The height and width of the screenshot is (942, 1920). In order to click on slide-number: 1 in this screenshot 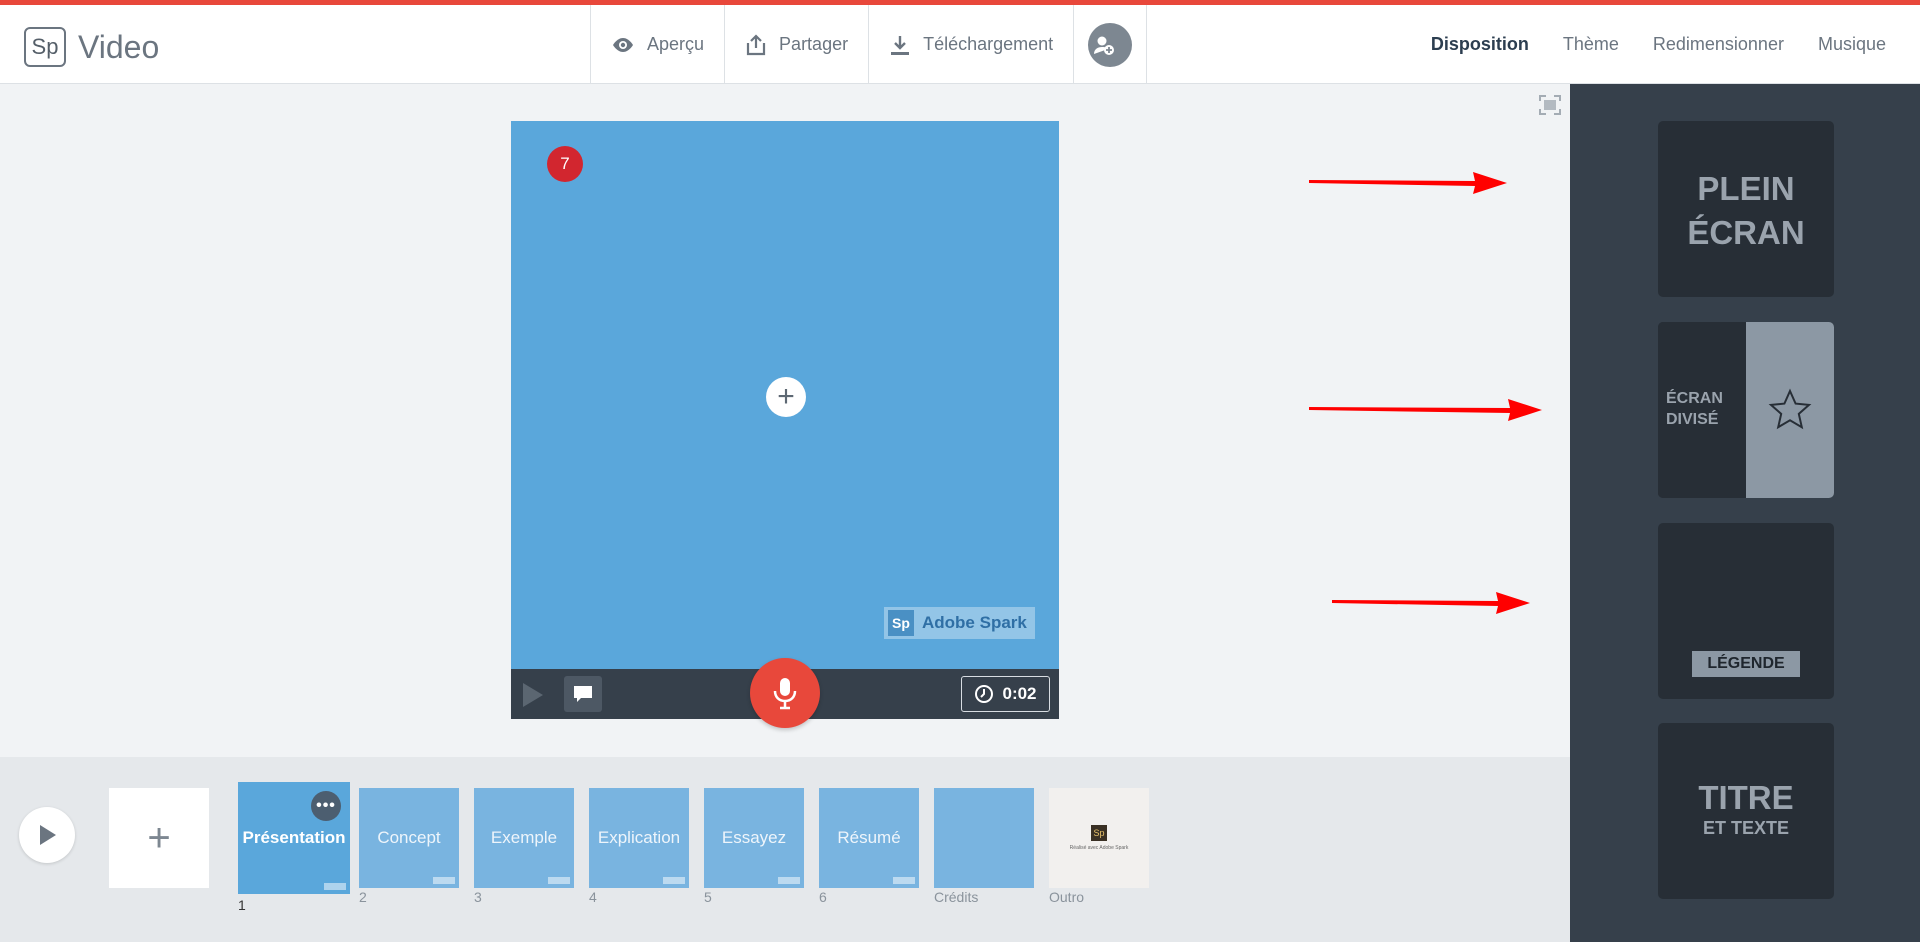, I will do `click(242, 905)`.